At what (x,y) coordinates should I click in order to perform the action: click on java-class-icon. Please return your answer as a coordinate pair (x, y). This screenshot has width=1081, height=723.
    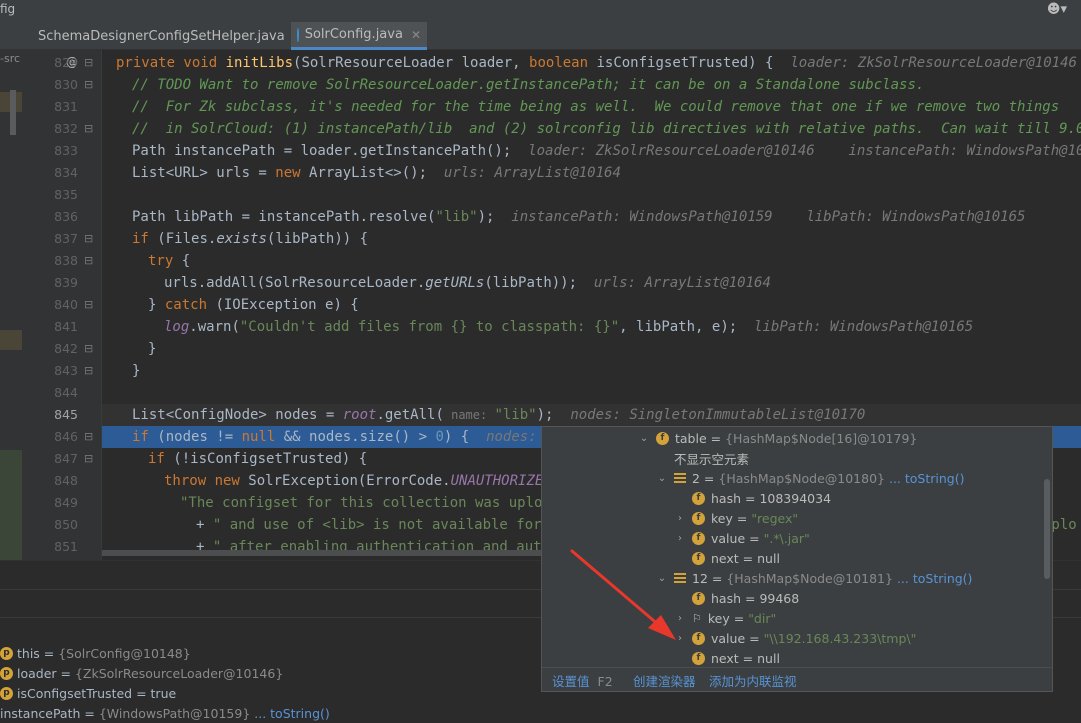
    Looking at the image, I should click on (298, 34).